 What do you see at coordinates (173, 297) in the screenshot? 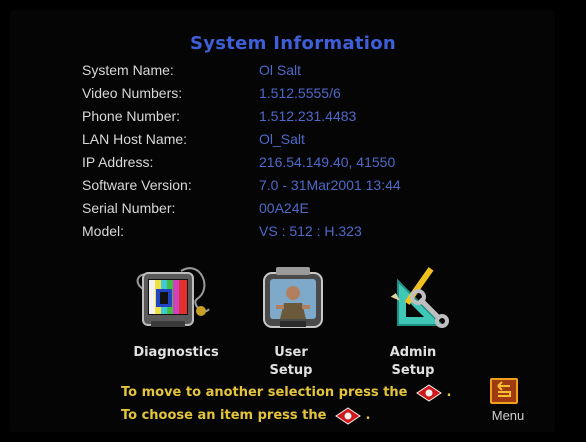
I see `tv-color-bars-icon` at bounding box center [173, 297].